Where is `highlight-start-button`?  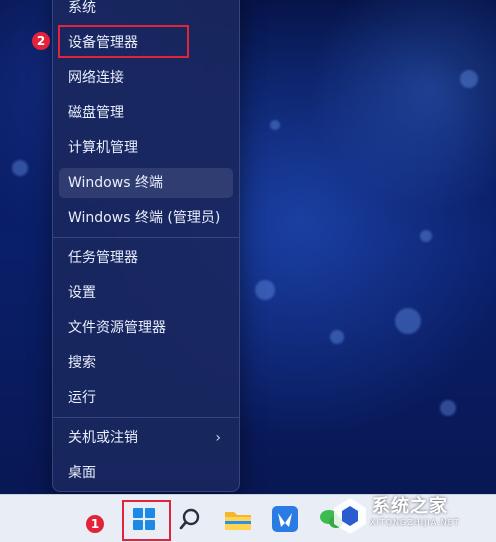
highlight-start-button is located at coordinates (146, 520).